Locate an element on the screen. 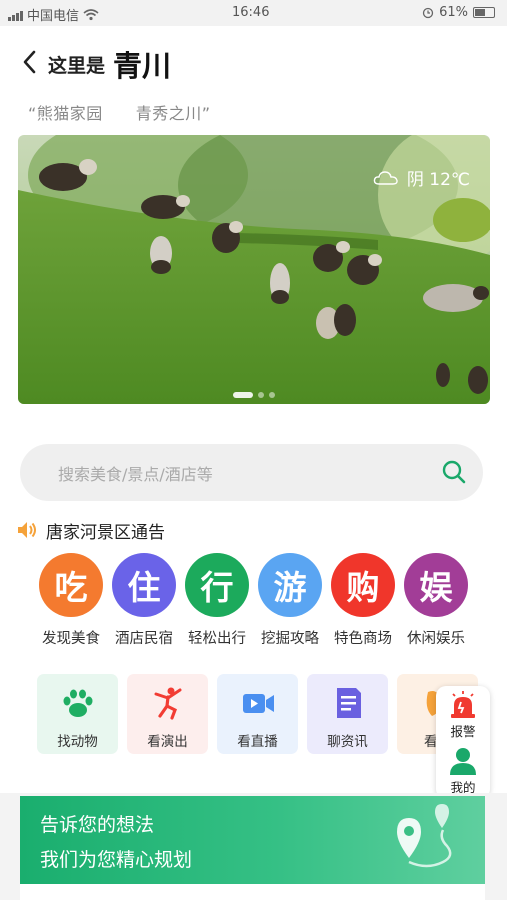 The image size is (507, 900). category-food: 吃 发现美食 is located at coordinates (71, 600).